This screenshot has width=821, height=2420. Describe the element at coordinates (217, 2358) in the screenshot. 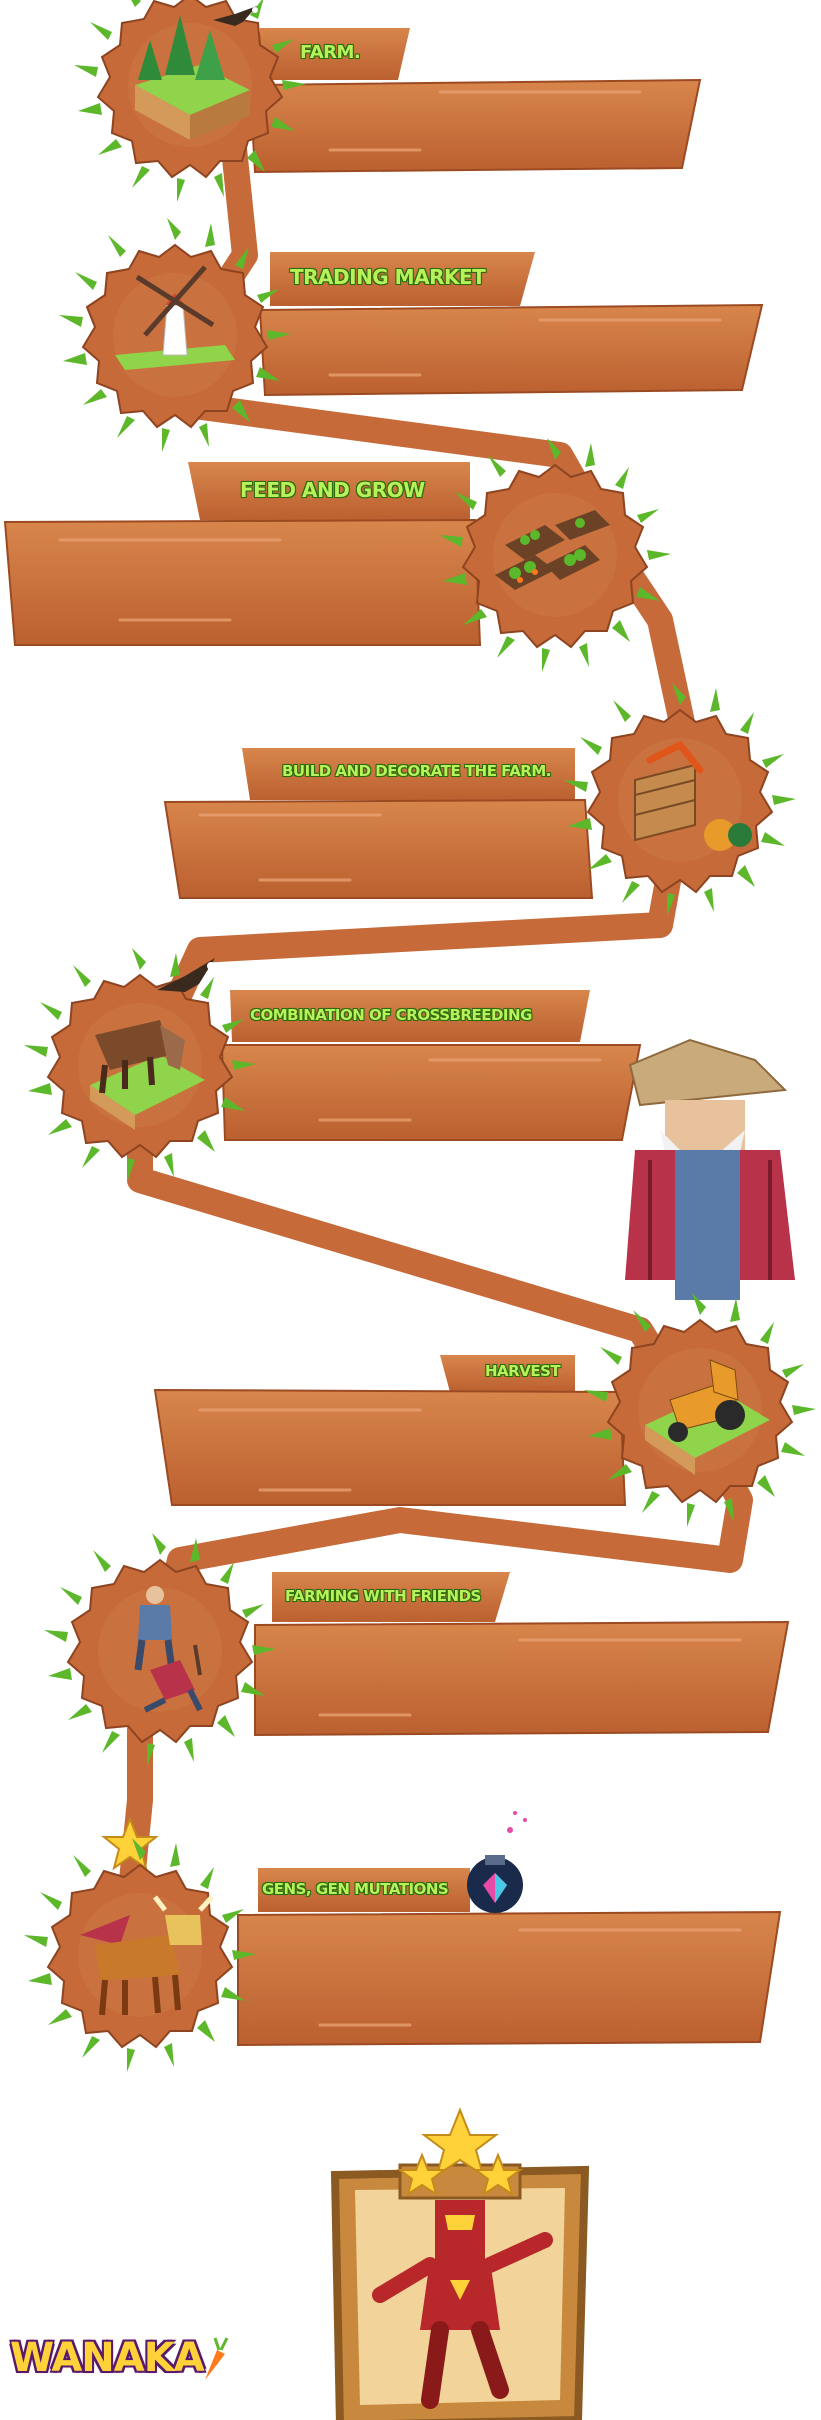

I see `carrot-icon` at that location.